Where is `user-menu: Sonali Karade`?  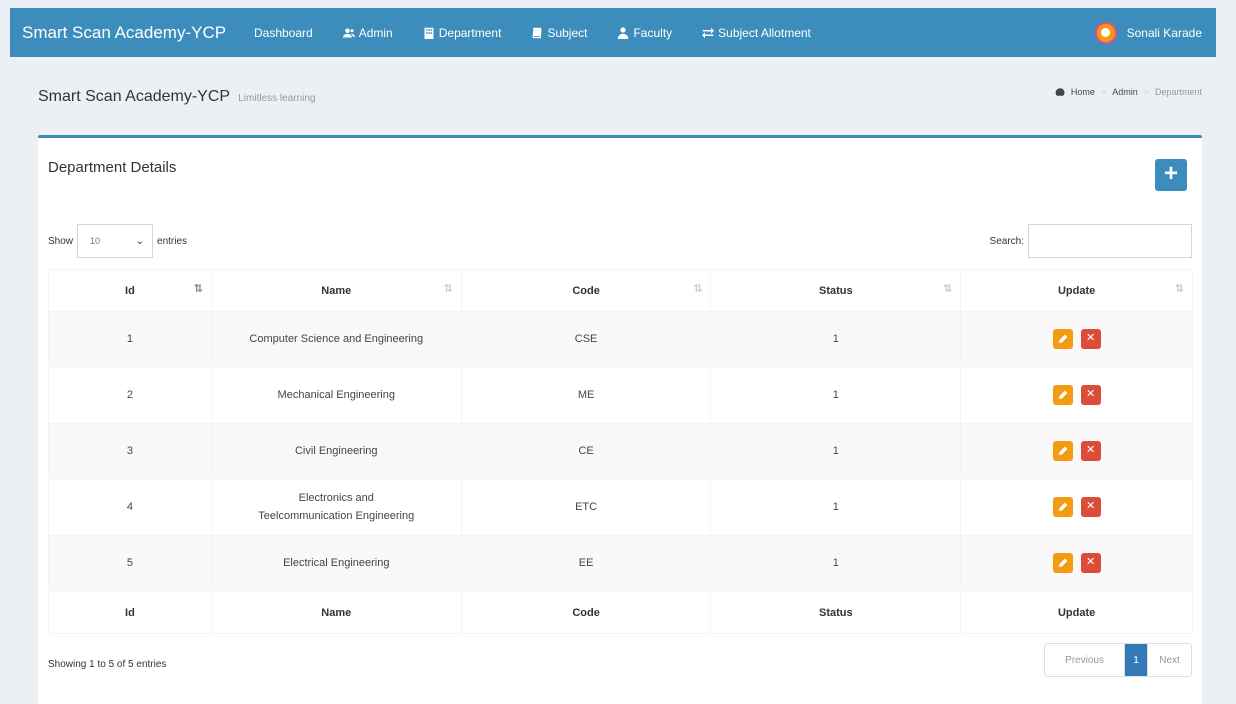 user-menu: Sonali Karade is located at coordinates (1155, 32).